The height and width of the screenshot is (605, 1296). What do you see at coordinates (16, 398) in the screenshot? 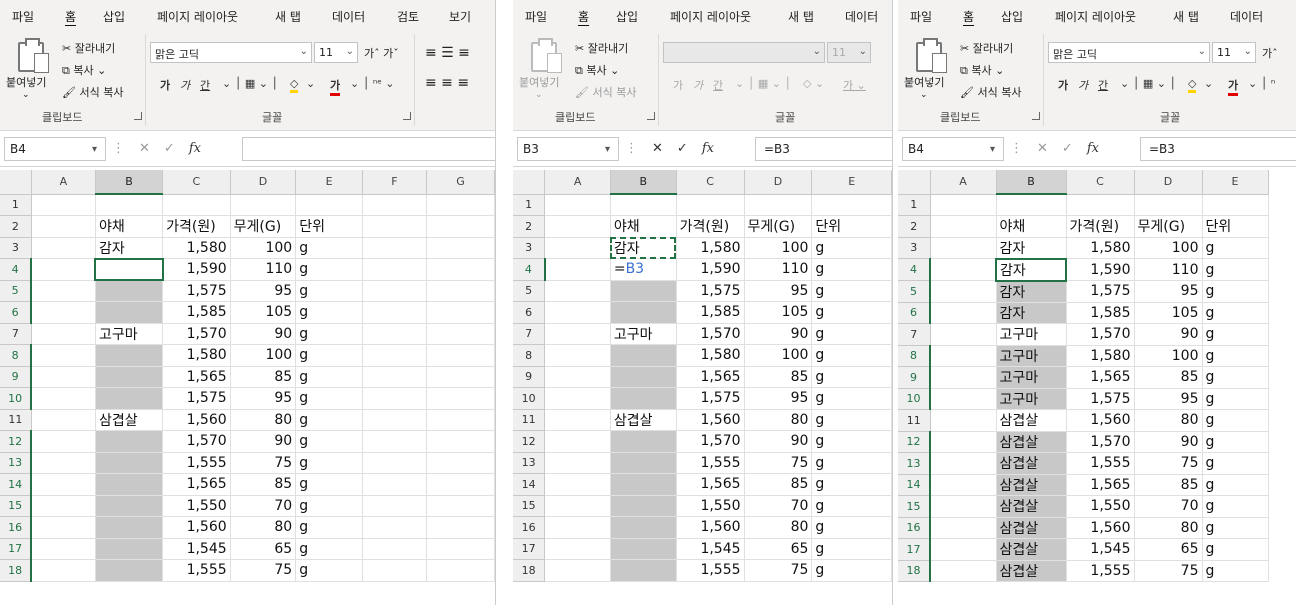
I see `row-header: 10` at bounding box center [16, 398].